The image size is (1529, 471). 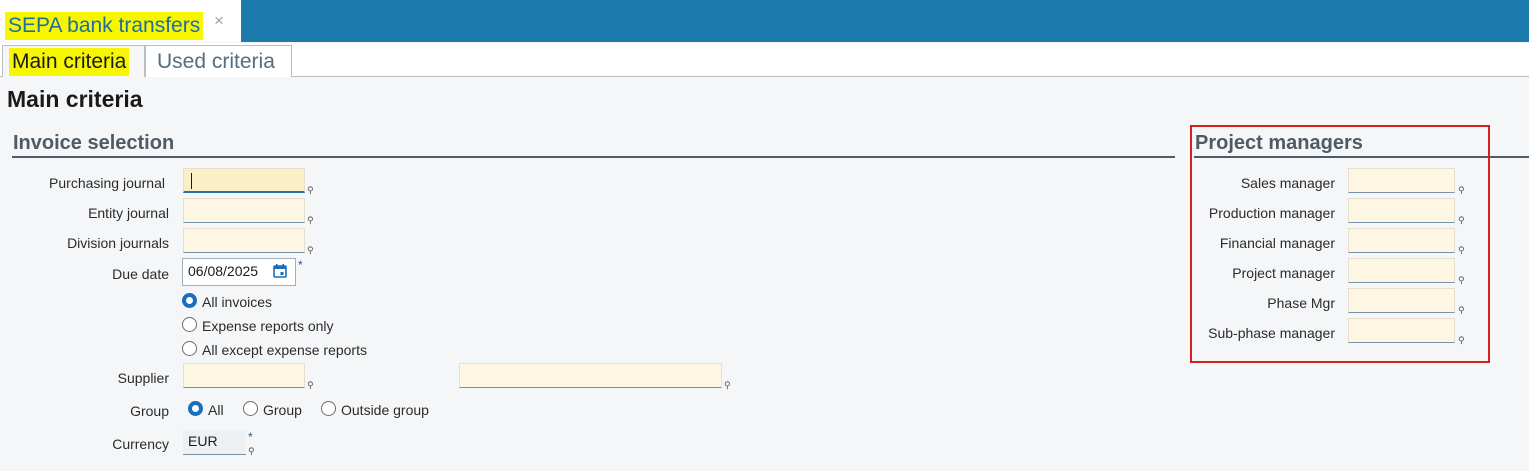 What do you see at coordinates (195, 408) in the screenshot?
I see `group-all-radio` at bounding box center [195, 408].